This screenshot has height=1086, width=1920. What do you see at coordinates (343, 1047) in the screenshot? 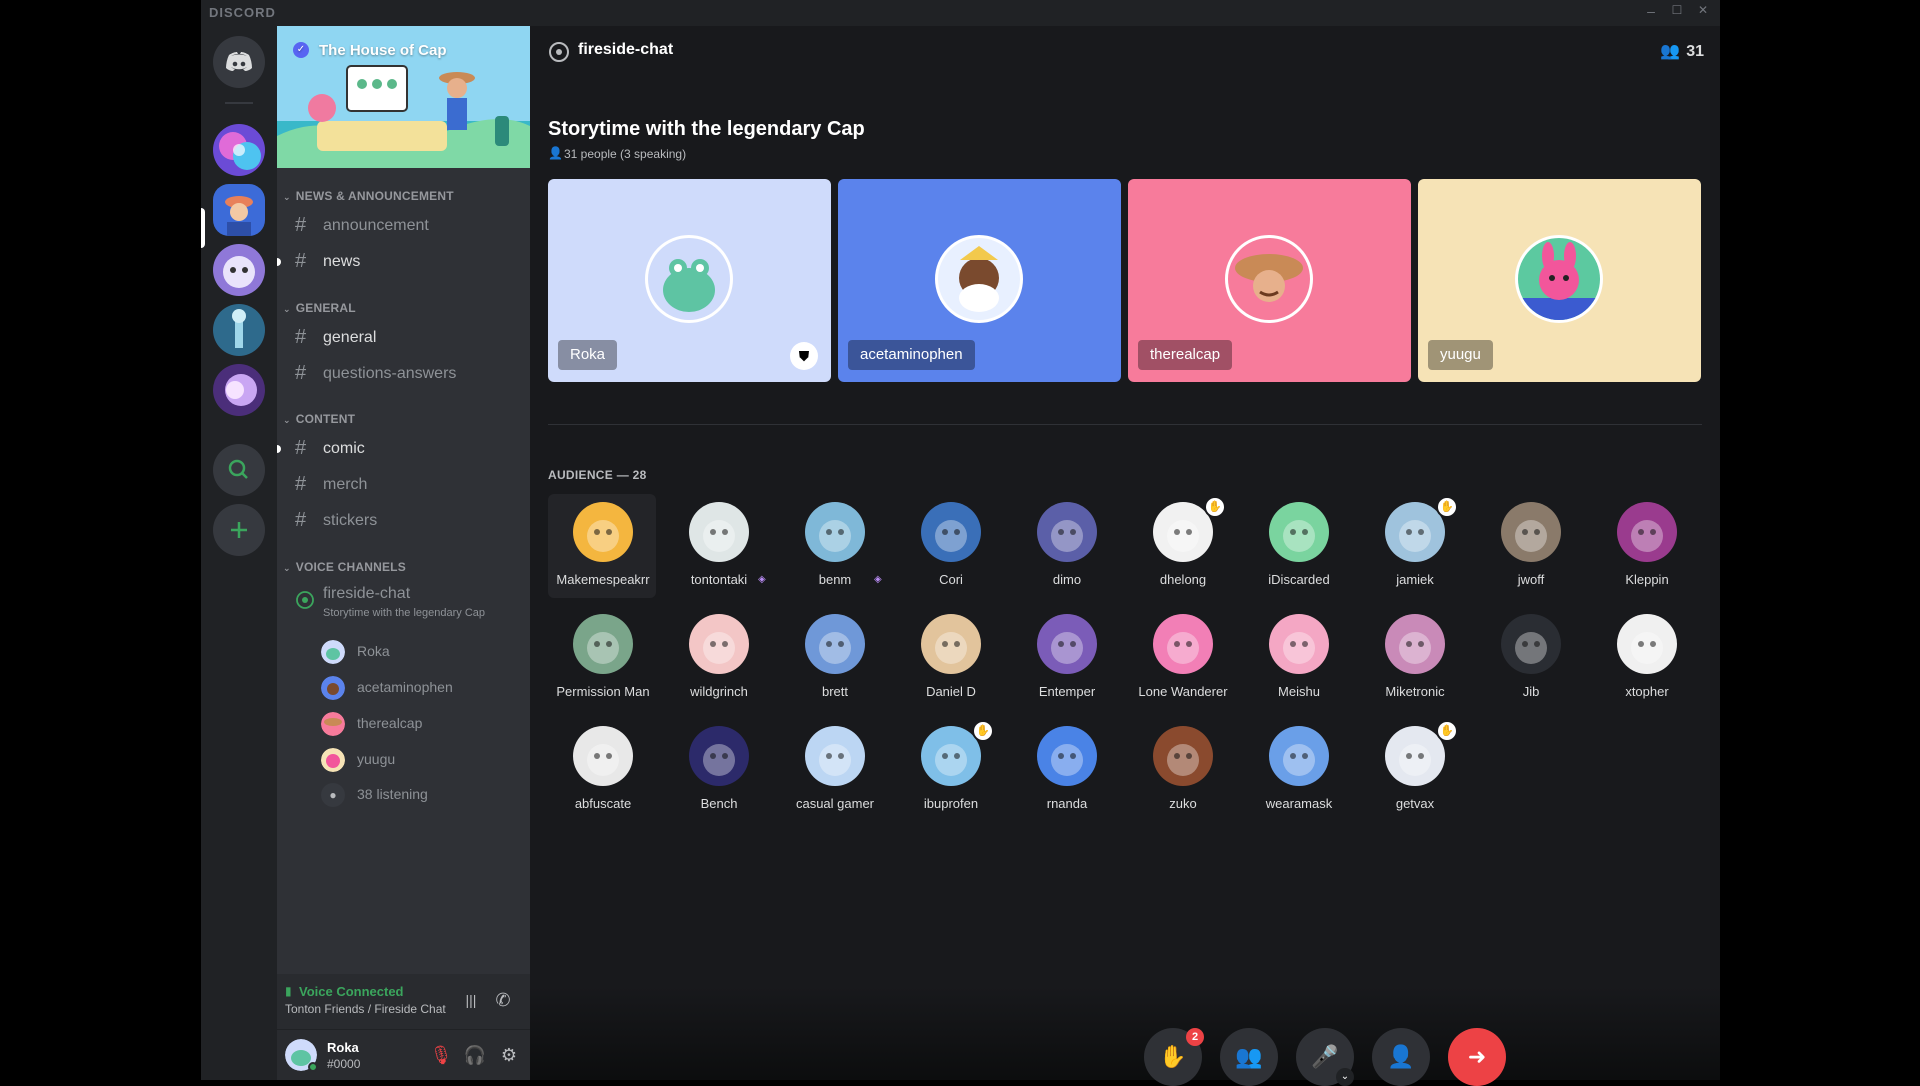
I see `username: Roka` at bounding box center [343, 1047].